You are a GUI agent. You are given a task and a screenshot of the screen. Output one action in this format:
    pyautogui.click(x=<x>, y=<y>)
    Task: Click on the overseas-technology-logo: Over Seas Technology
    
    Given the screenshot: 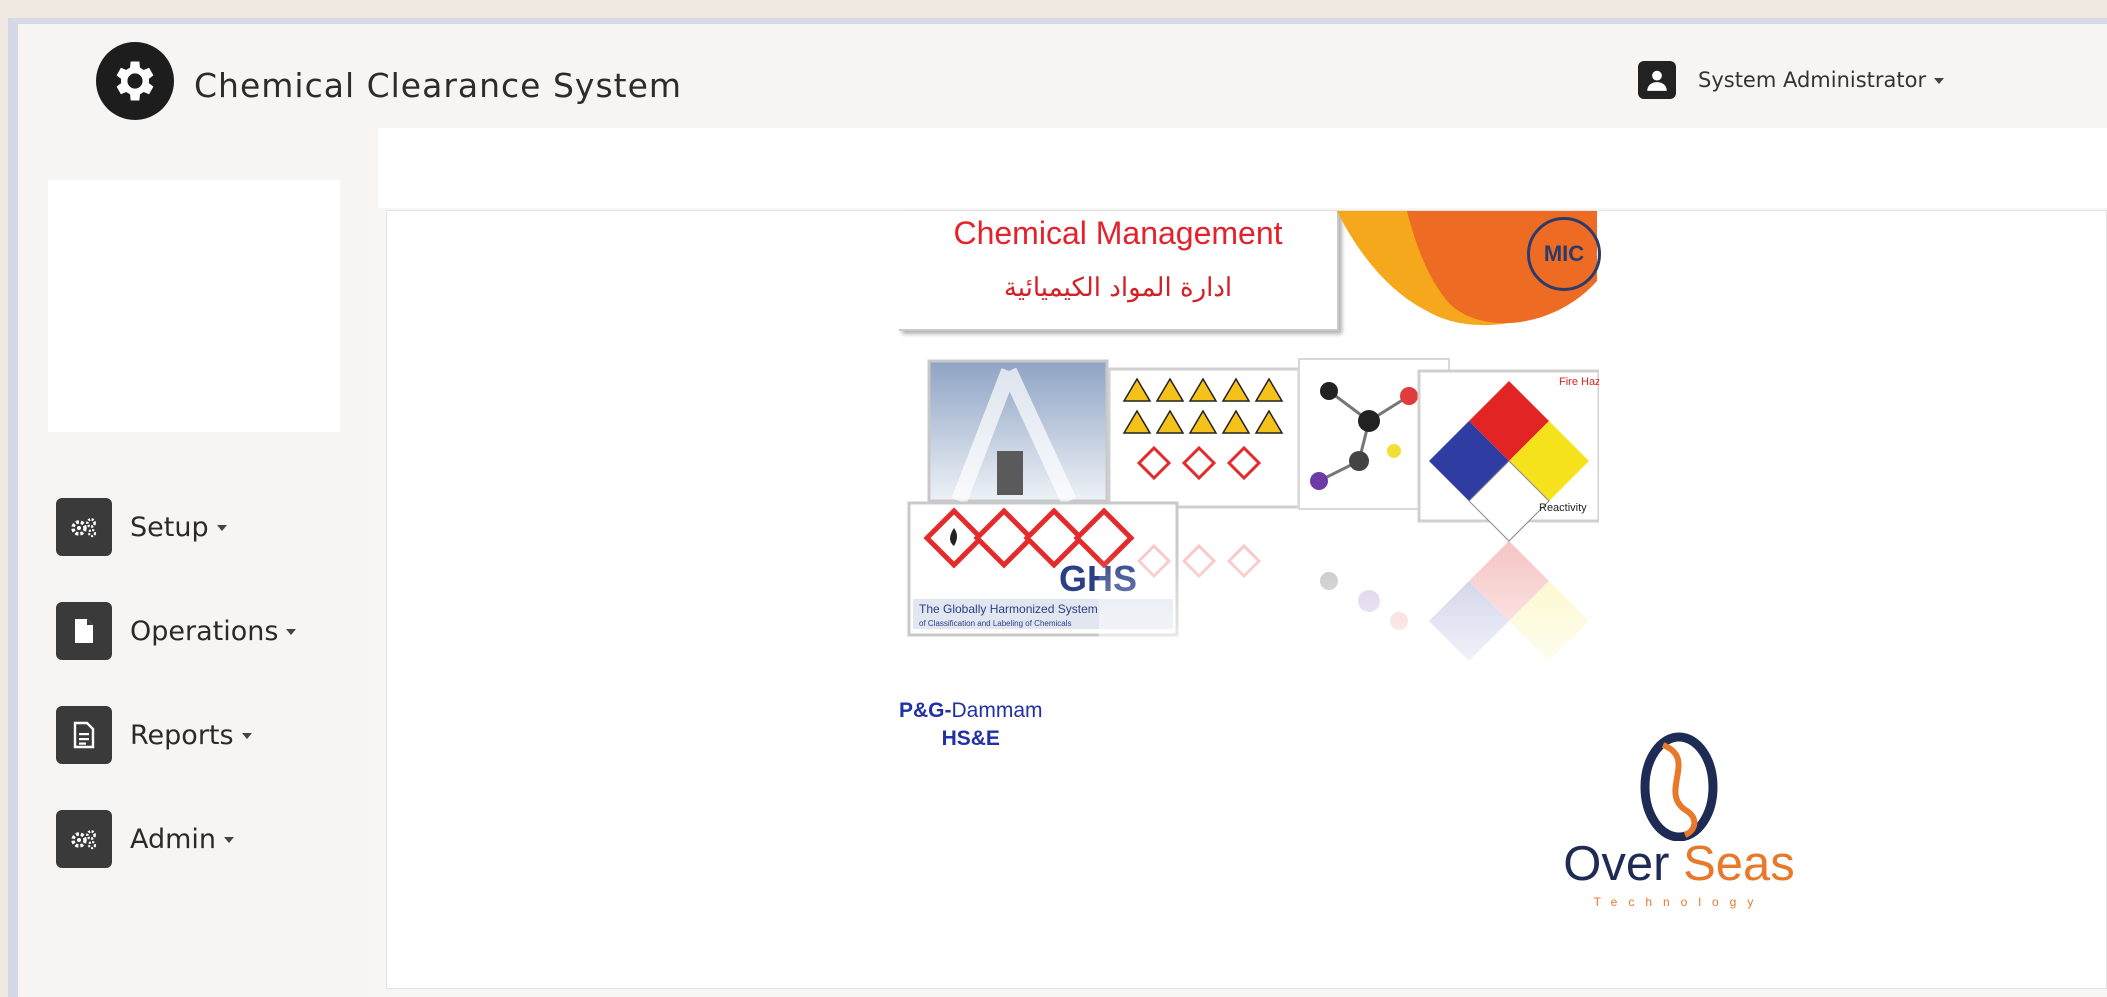 What is the action you would take?
    pyautogui.click(x=1679, y=826)
    